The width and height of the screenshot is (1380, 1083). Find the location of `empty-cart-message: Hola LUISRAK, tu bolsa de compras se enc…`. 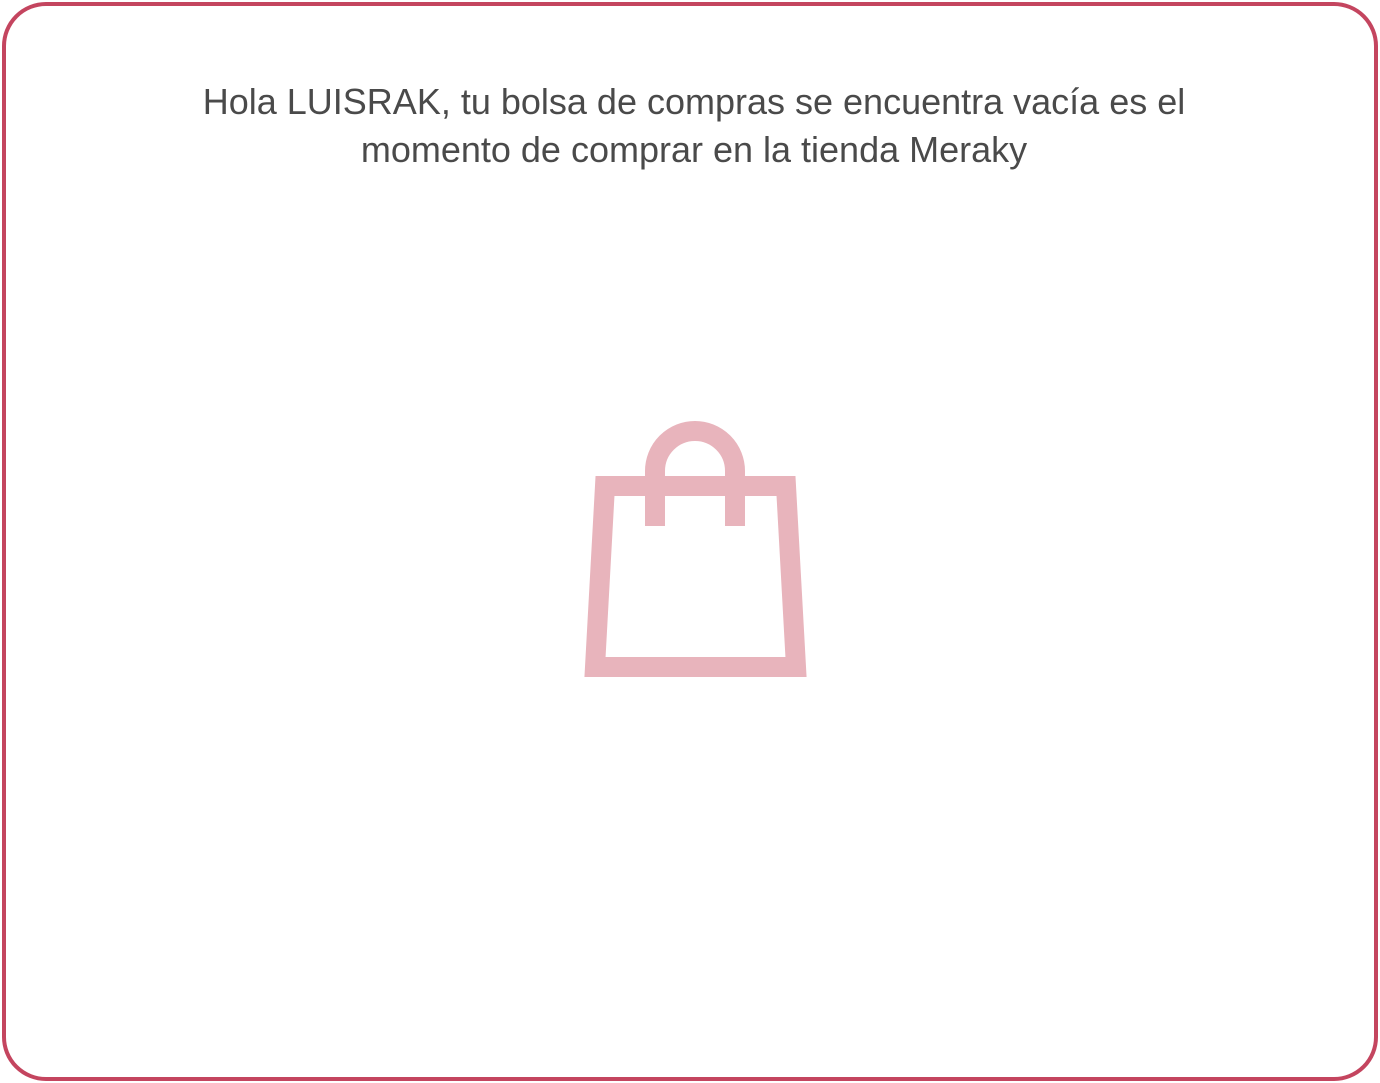

empty-cart-message: Hola LUISRAK, tu bolsa de compras se enc… is located at coordinates (694, 125).